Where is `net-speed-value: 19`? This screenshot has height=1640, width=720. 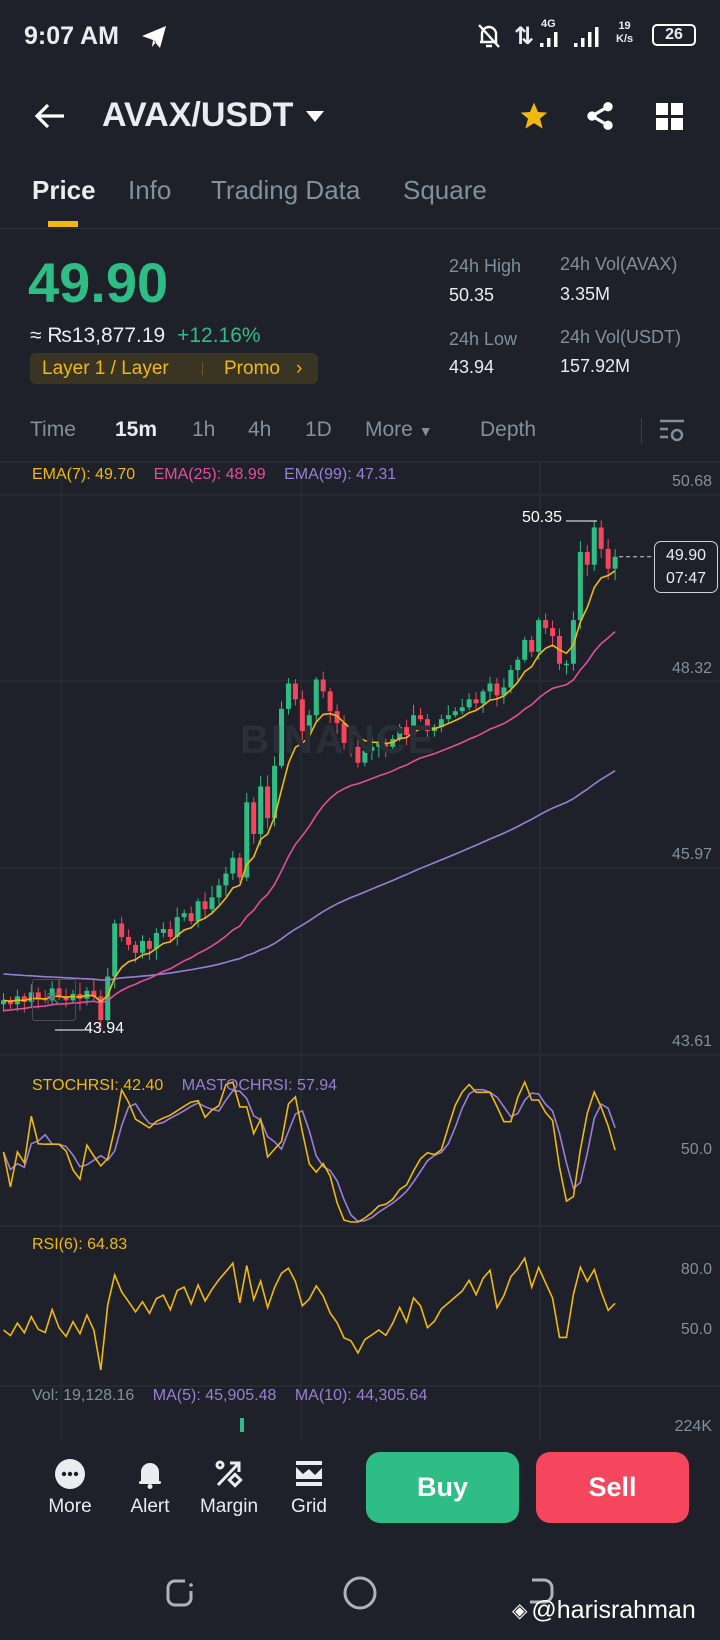
net-speed-value: 19 is located at coordinates (624, 26).